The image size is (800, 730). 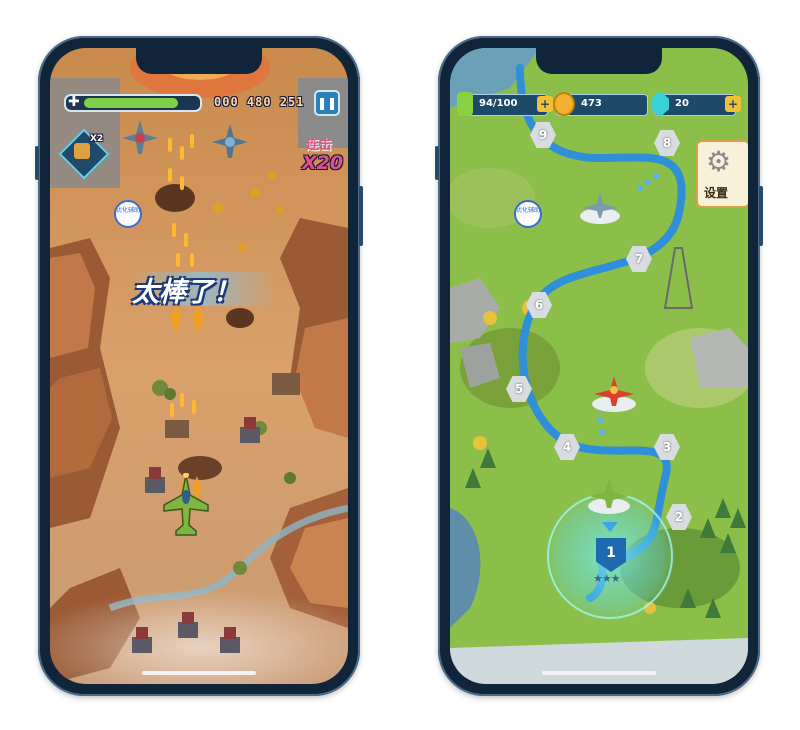 What do you see at coordinates (543, 135) in the screenshot?
I see `level-number: 9` at bounding box center [543, 135].